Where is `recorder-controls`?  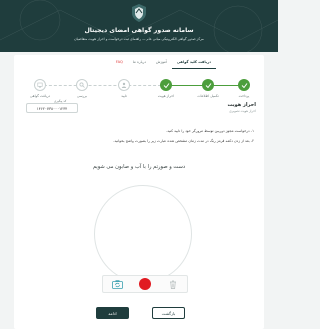
recorder-controls is located at coordinates (145, 284).